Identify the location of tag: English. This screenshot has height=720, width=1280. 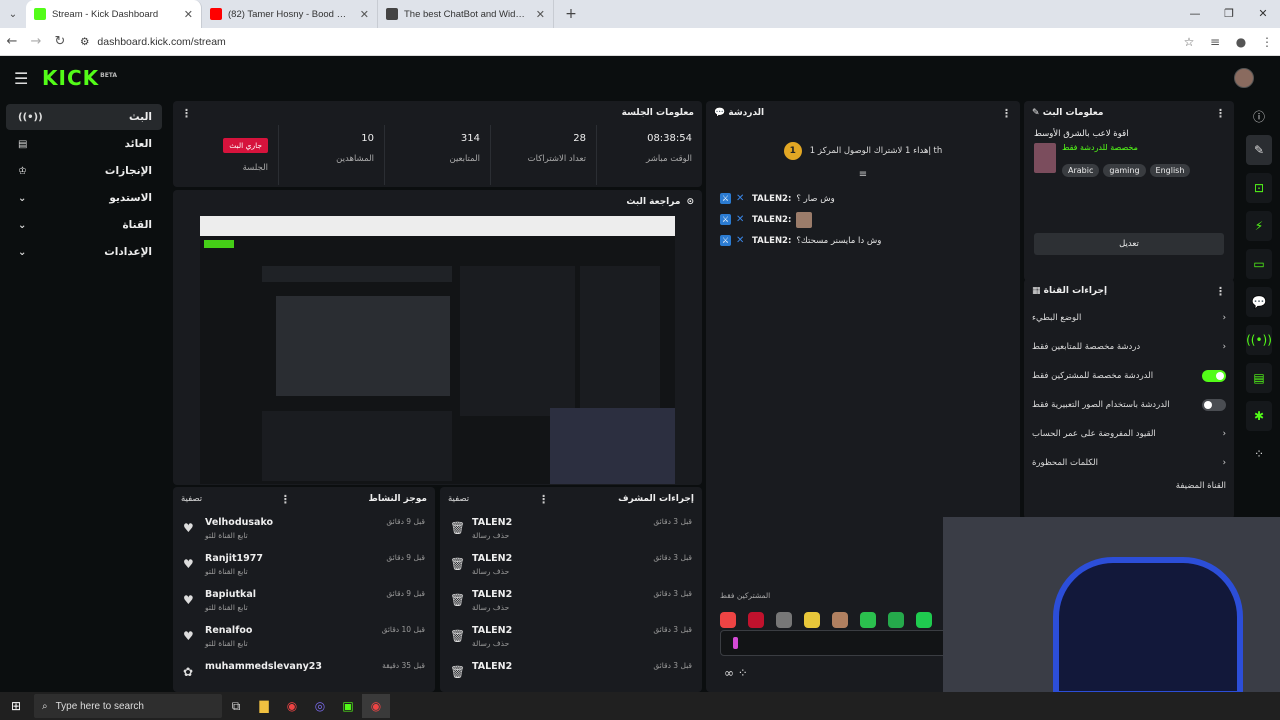
(1170, 170).